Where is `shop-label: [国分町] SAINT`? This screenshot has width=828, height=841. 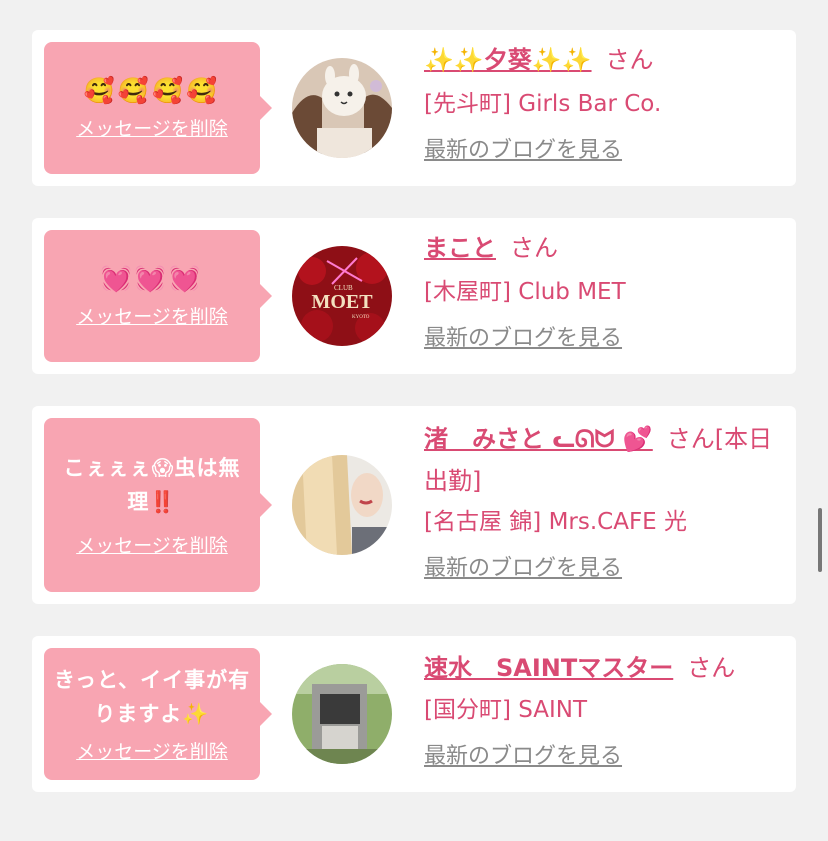 shop-label: [国分町] SAINT is located at coordinates (506, 710).